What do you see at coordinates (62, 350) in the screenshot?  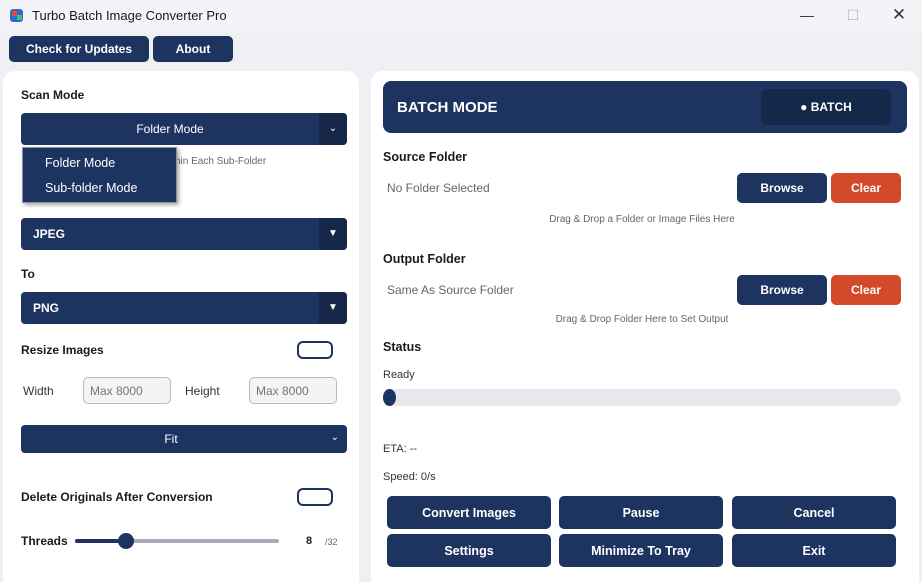 I see `resize-images-label: Resize Images` at bounding box center [62, 350].